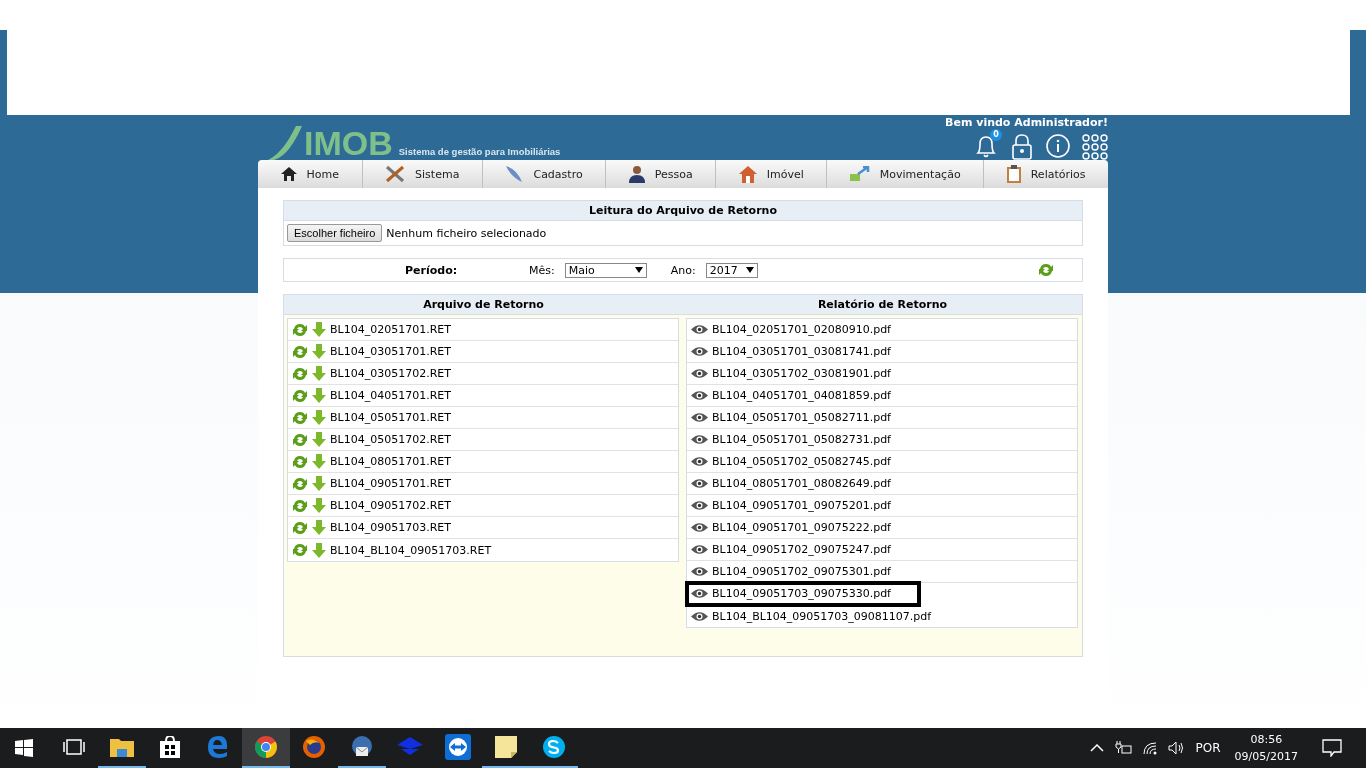 The height and width of the screenshot is (768, 1366). Describe the element at coordinates (882, 462) in the screenshot. I see `report-row: BL104_05051702_05082745.pdf` at that location.